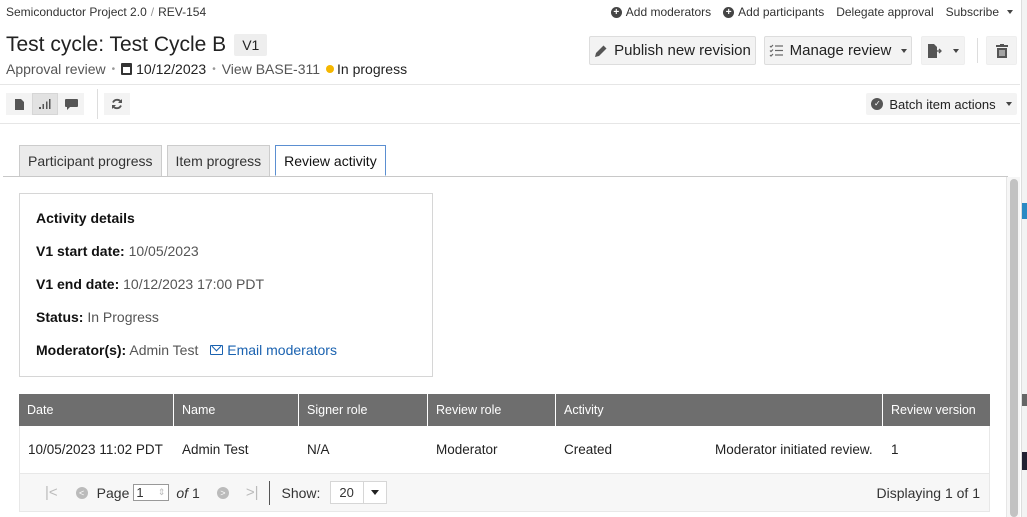  I want to click on moderators-value: Admin Test, so click(164, 350).